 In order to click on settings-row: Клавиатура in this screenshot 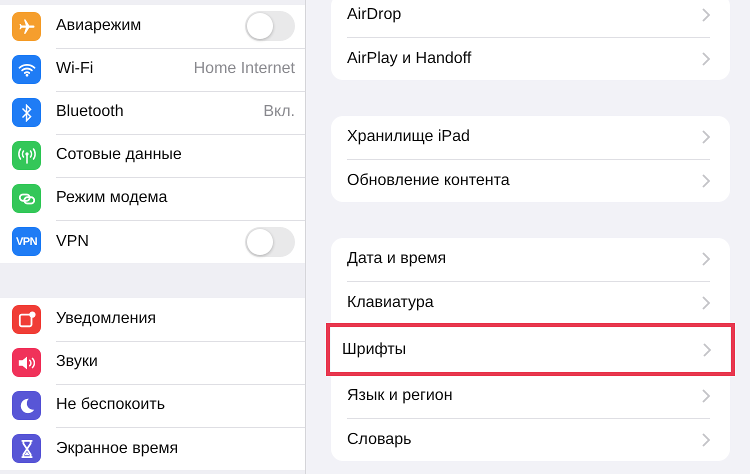, I will do `click(530, 302)`.